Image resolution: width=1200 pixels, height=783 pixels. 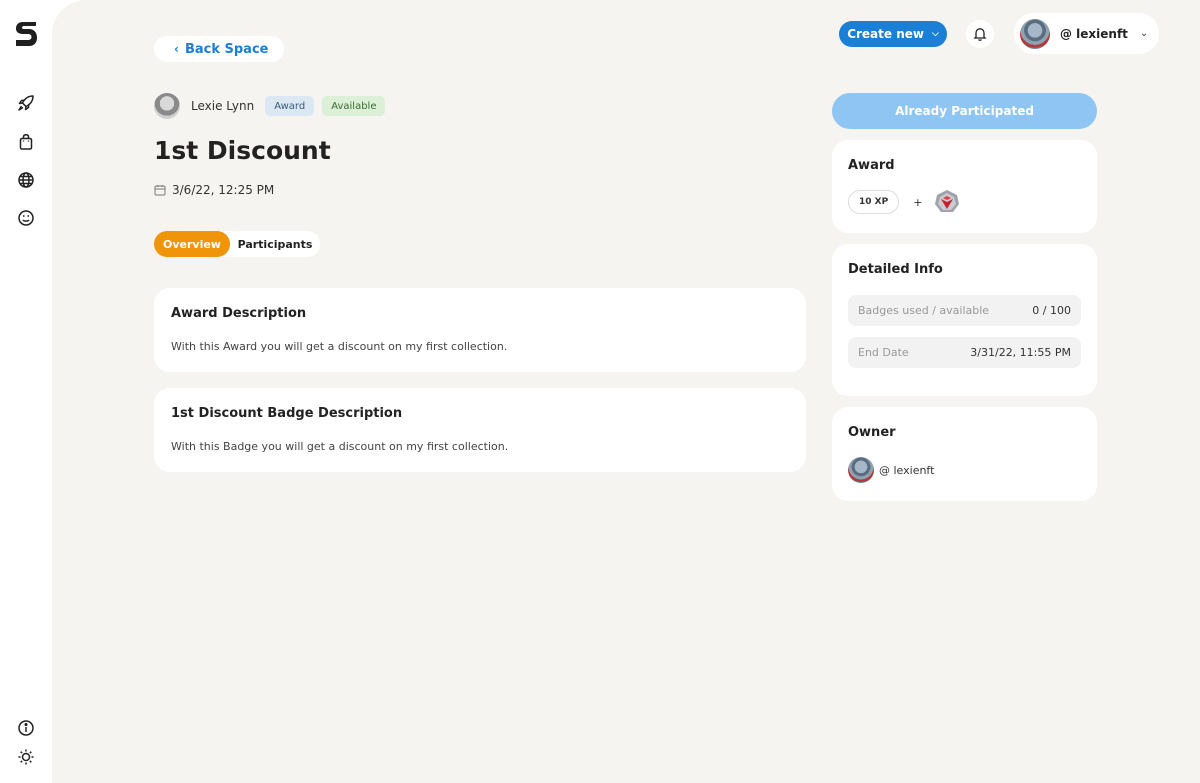 I want to click on smiley-icon, so click(x=26, y=218).